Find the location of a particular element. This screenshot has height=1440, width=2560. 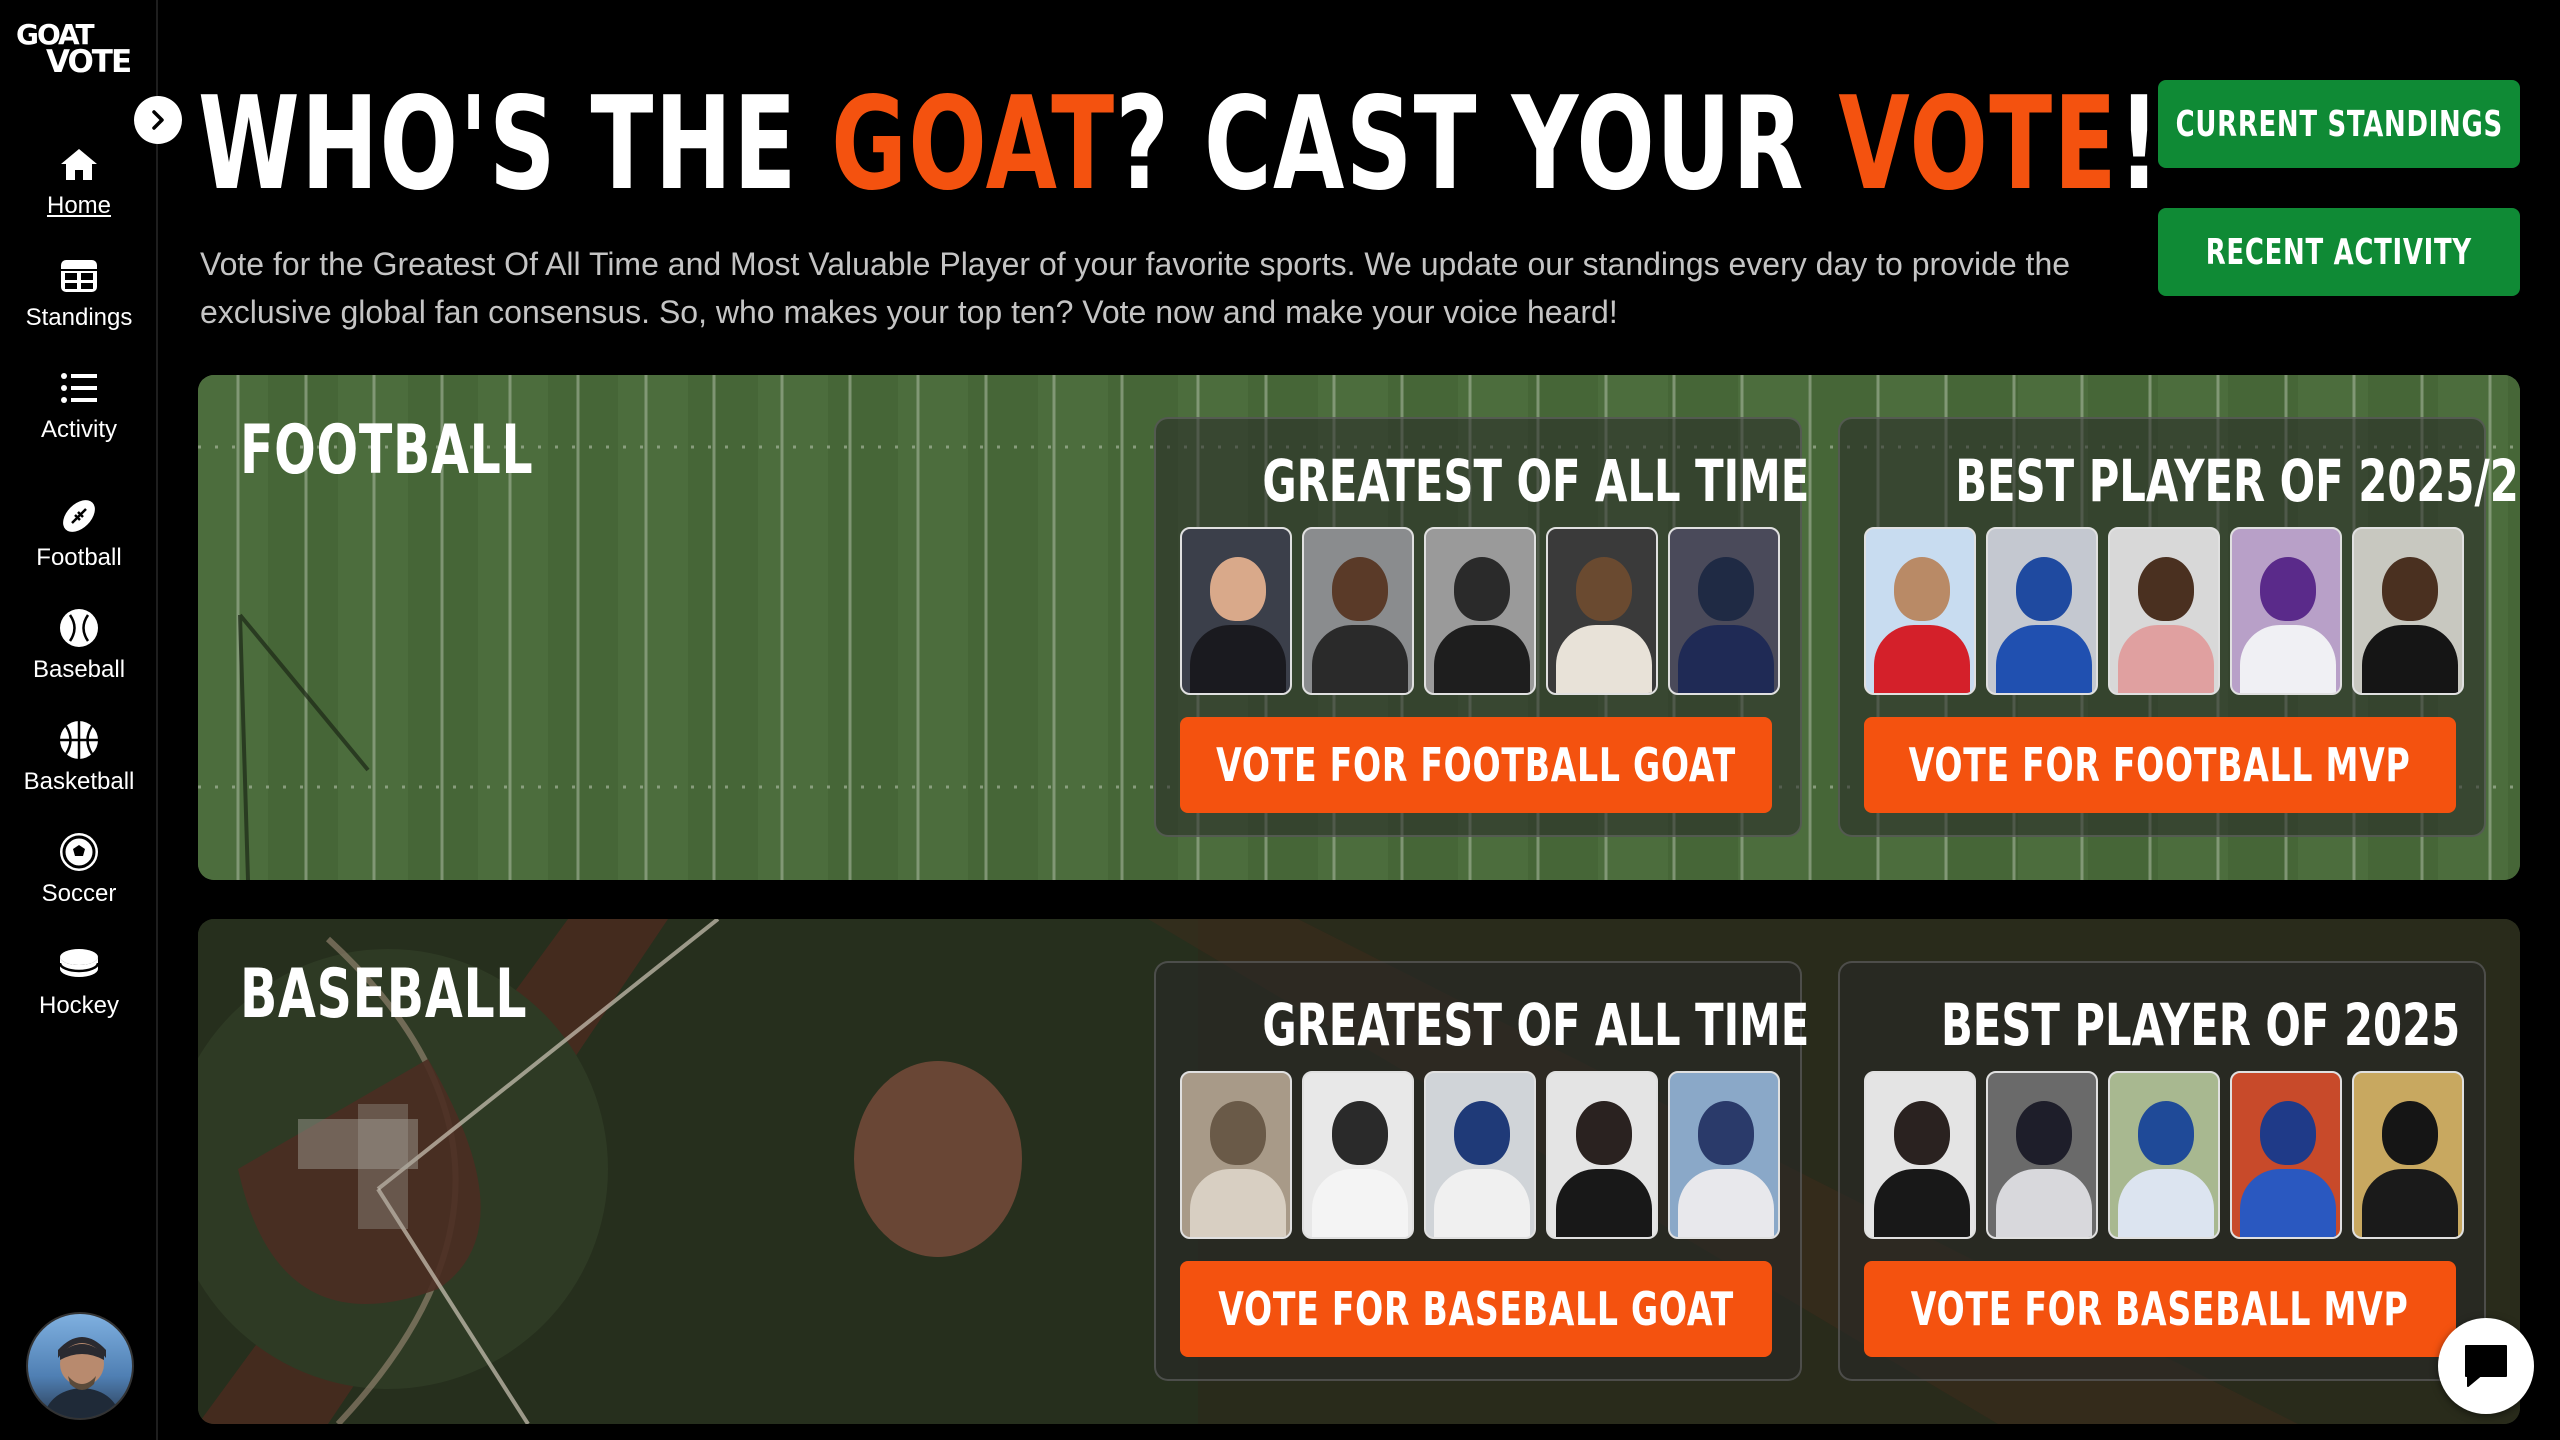

vote-button-label: VOTE FOR BASEBALL GOAT is located at coordinates (1476, 1309).